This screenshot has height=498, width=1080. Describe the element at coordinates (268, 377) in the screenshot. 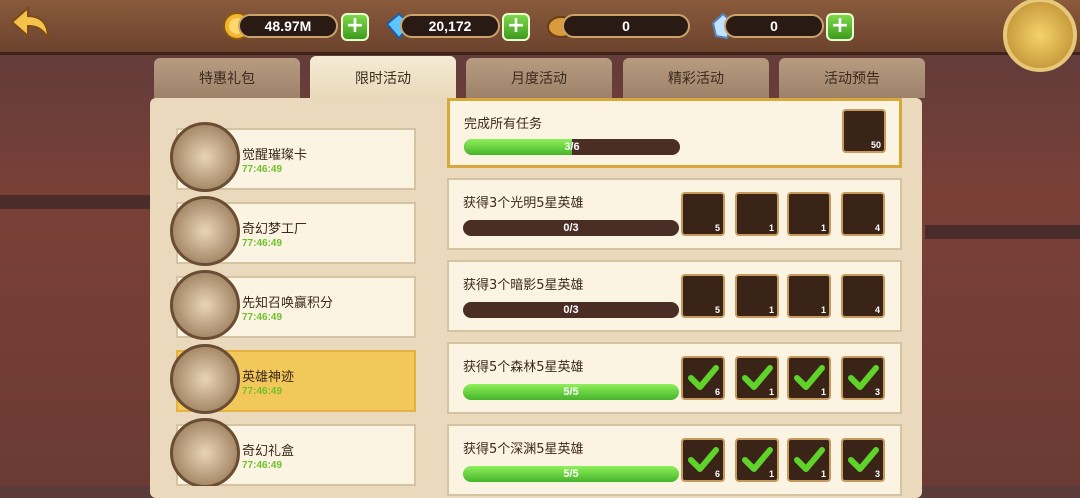

I see `event-title: 英雄神迹` at that location.